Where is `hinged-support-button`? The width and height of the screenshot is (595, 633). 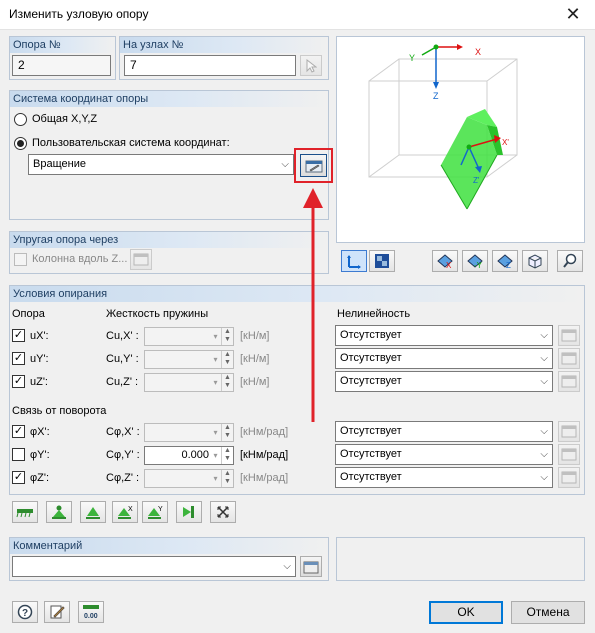 hinged-support-button is located at coordinates (59, 512).